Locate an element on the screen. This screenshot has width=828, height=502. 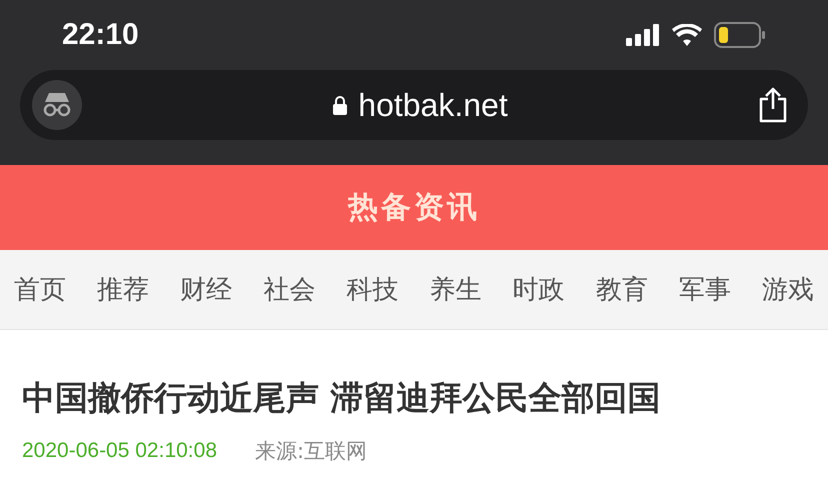
lock-icon is located at coordinates (340, 105).